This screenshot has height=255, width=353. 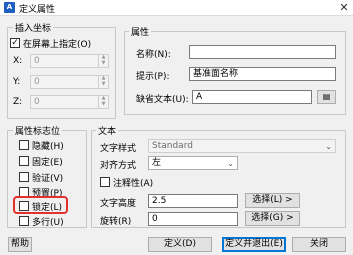 I want to click on y-value: 0, so click(x=37, y=82).